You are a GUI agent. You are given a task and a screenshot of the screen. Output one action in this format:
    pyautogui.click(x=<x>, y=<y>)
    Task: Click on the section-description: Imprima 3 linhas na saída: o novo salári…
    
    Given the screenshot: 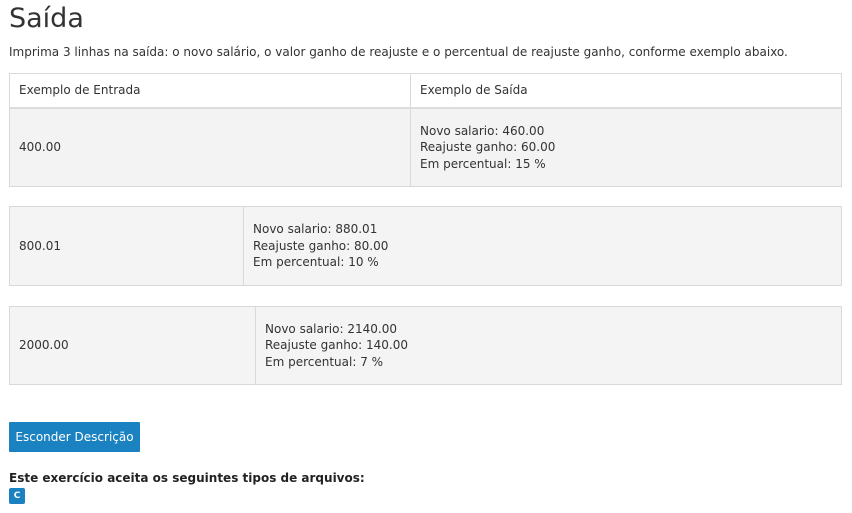 What is the action you would take?
    pyautogui.click(x=398, y=52)
    